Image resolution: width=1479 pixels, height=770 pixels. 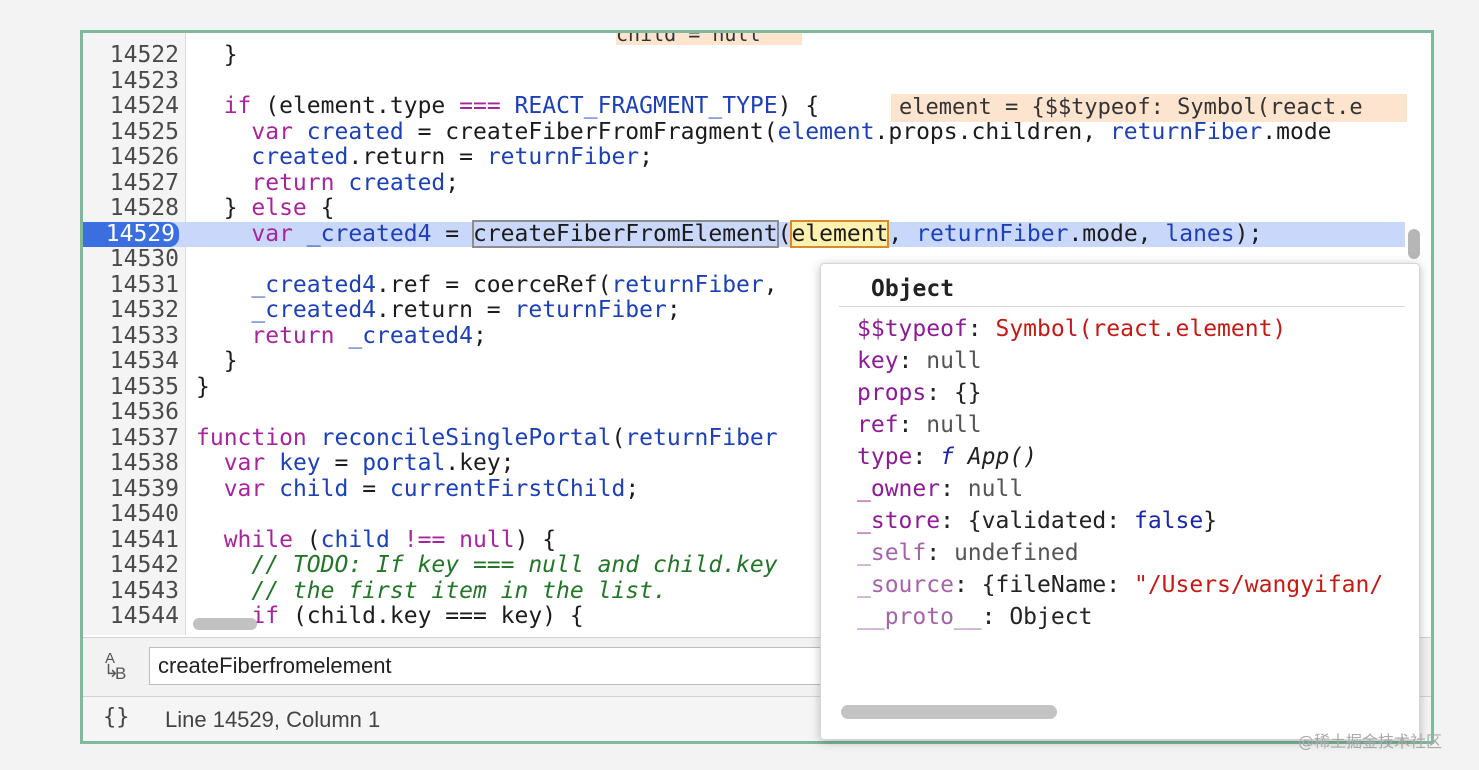 I want to click on line-number: 14536, so click(x=131, y=412).